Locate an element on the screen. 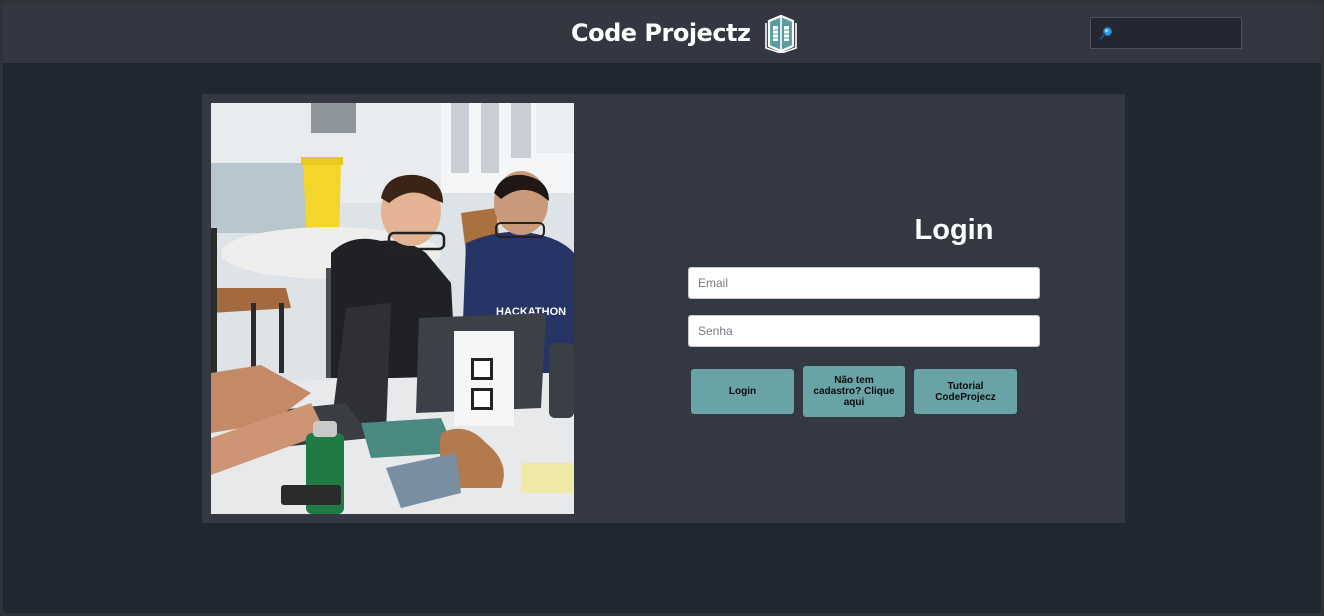 This screenshot has width=1324, height=616. search-box is located at coordinates (1166, 33).